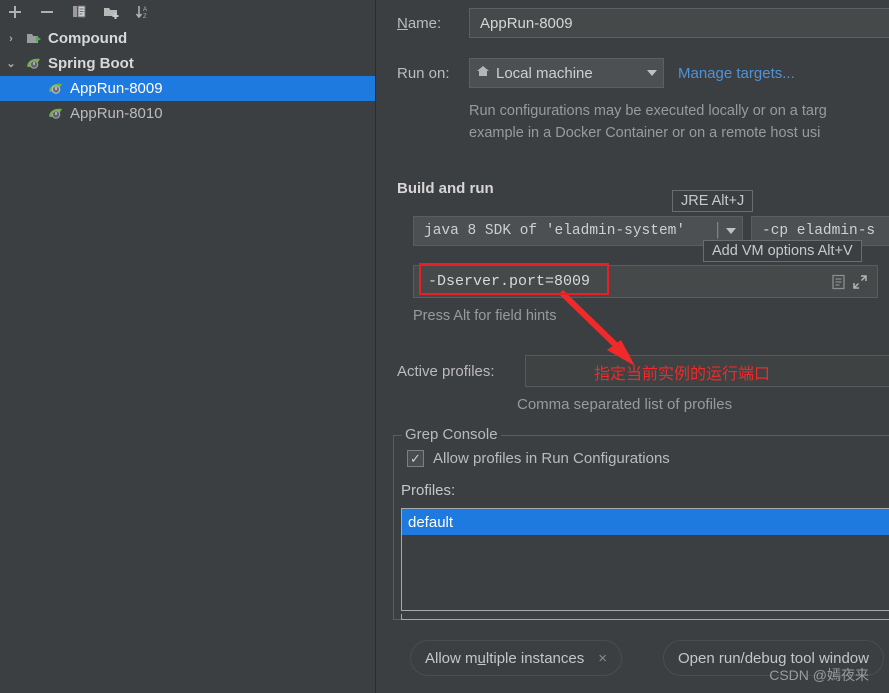 The height and width of the screenshot is (693, 889). I want to click on folder-add-icon, so click(111, 12).